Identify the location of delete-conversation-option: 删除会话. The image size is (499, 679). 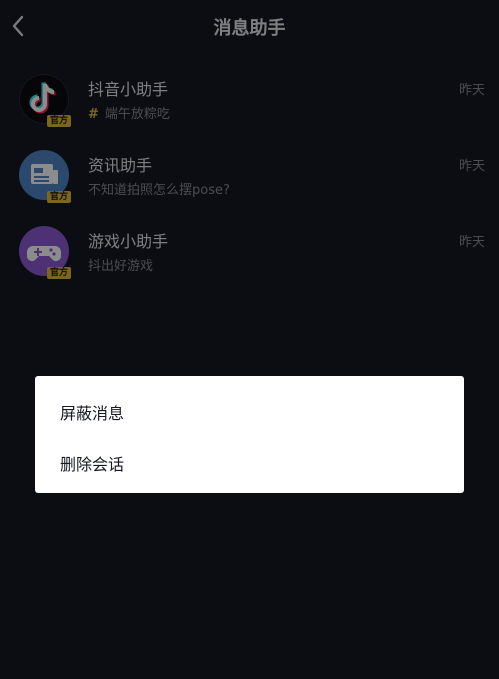
(92, 463).